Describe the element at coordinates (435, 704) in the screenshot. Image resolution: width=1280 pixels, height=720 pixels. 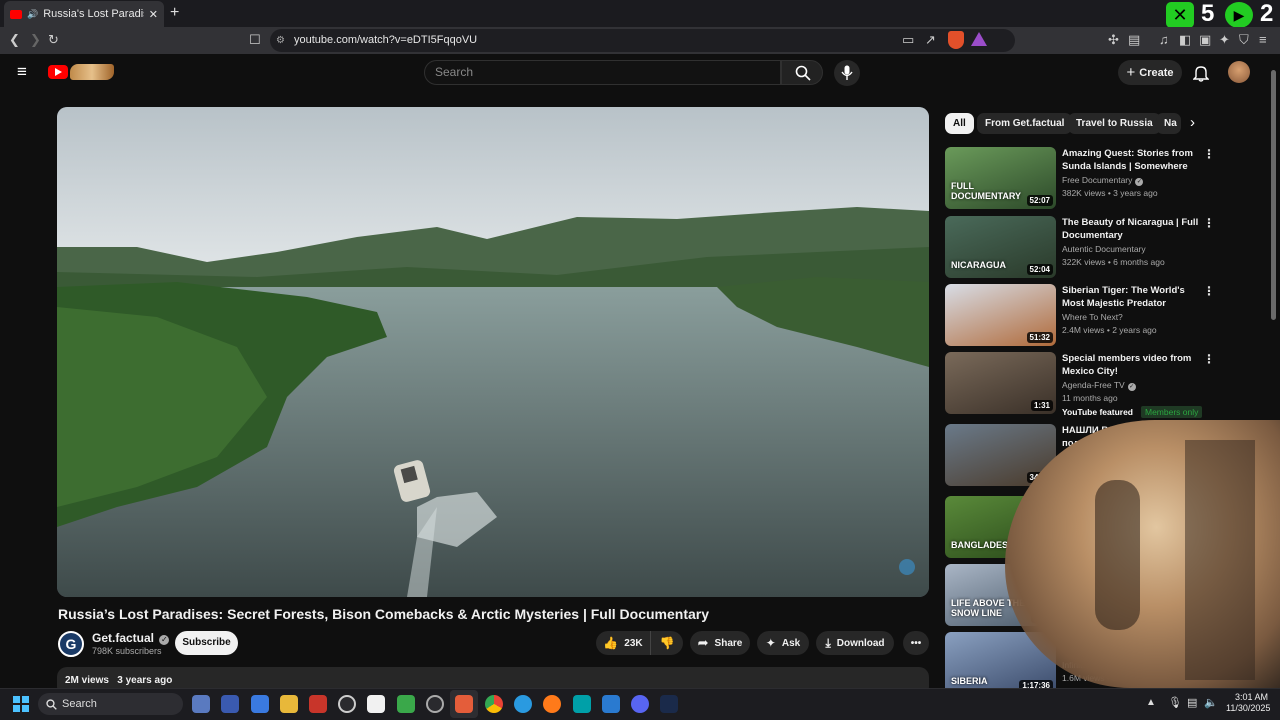
I see `taskbar-app-obs-icon` at that location.